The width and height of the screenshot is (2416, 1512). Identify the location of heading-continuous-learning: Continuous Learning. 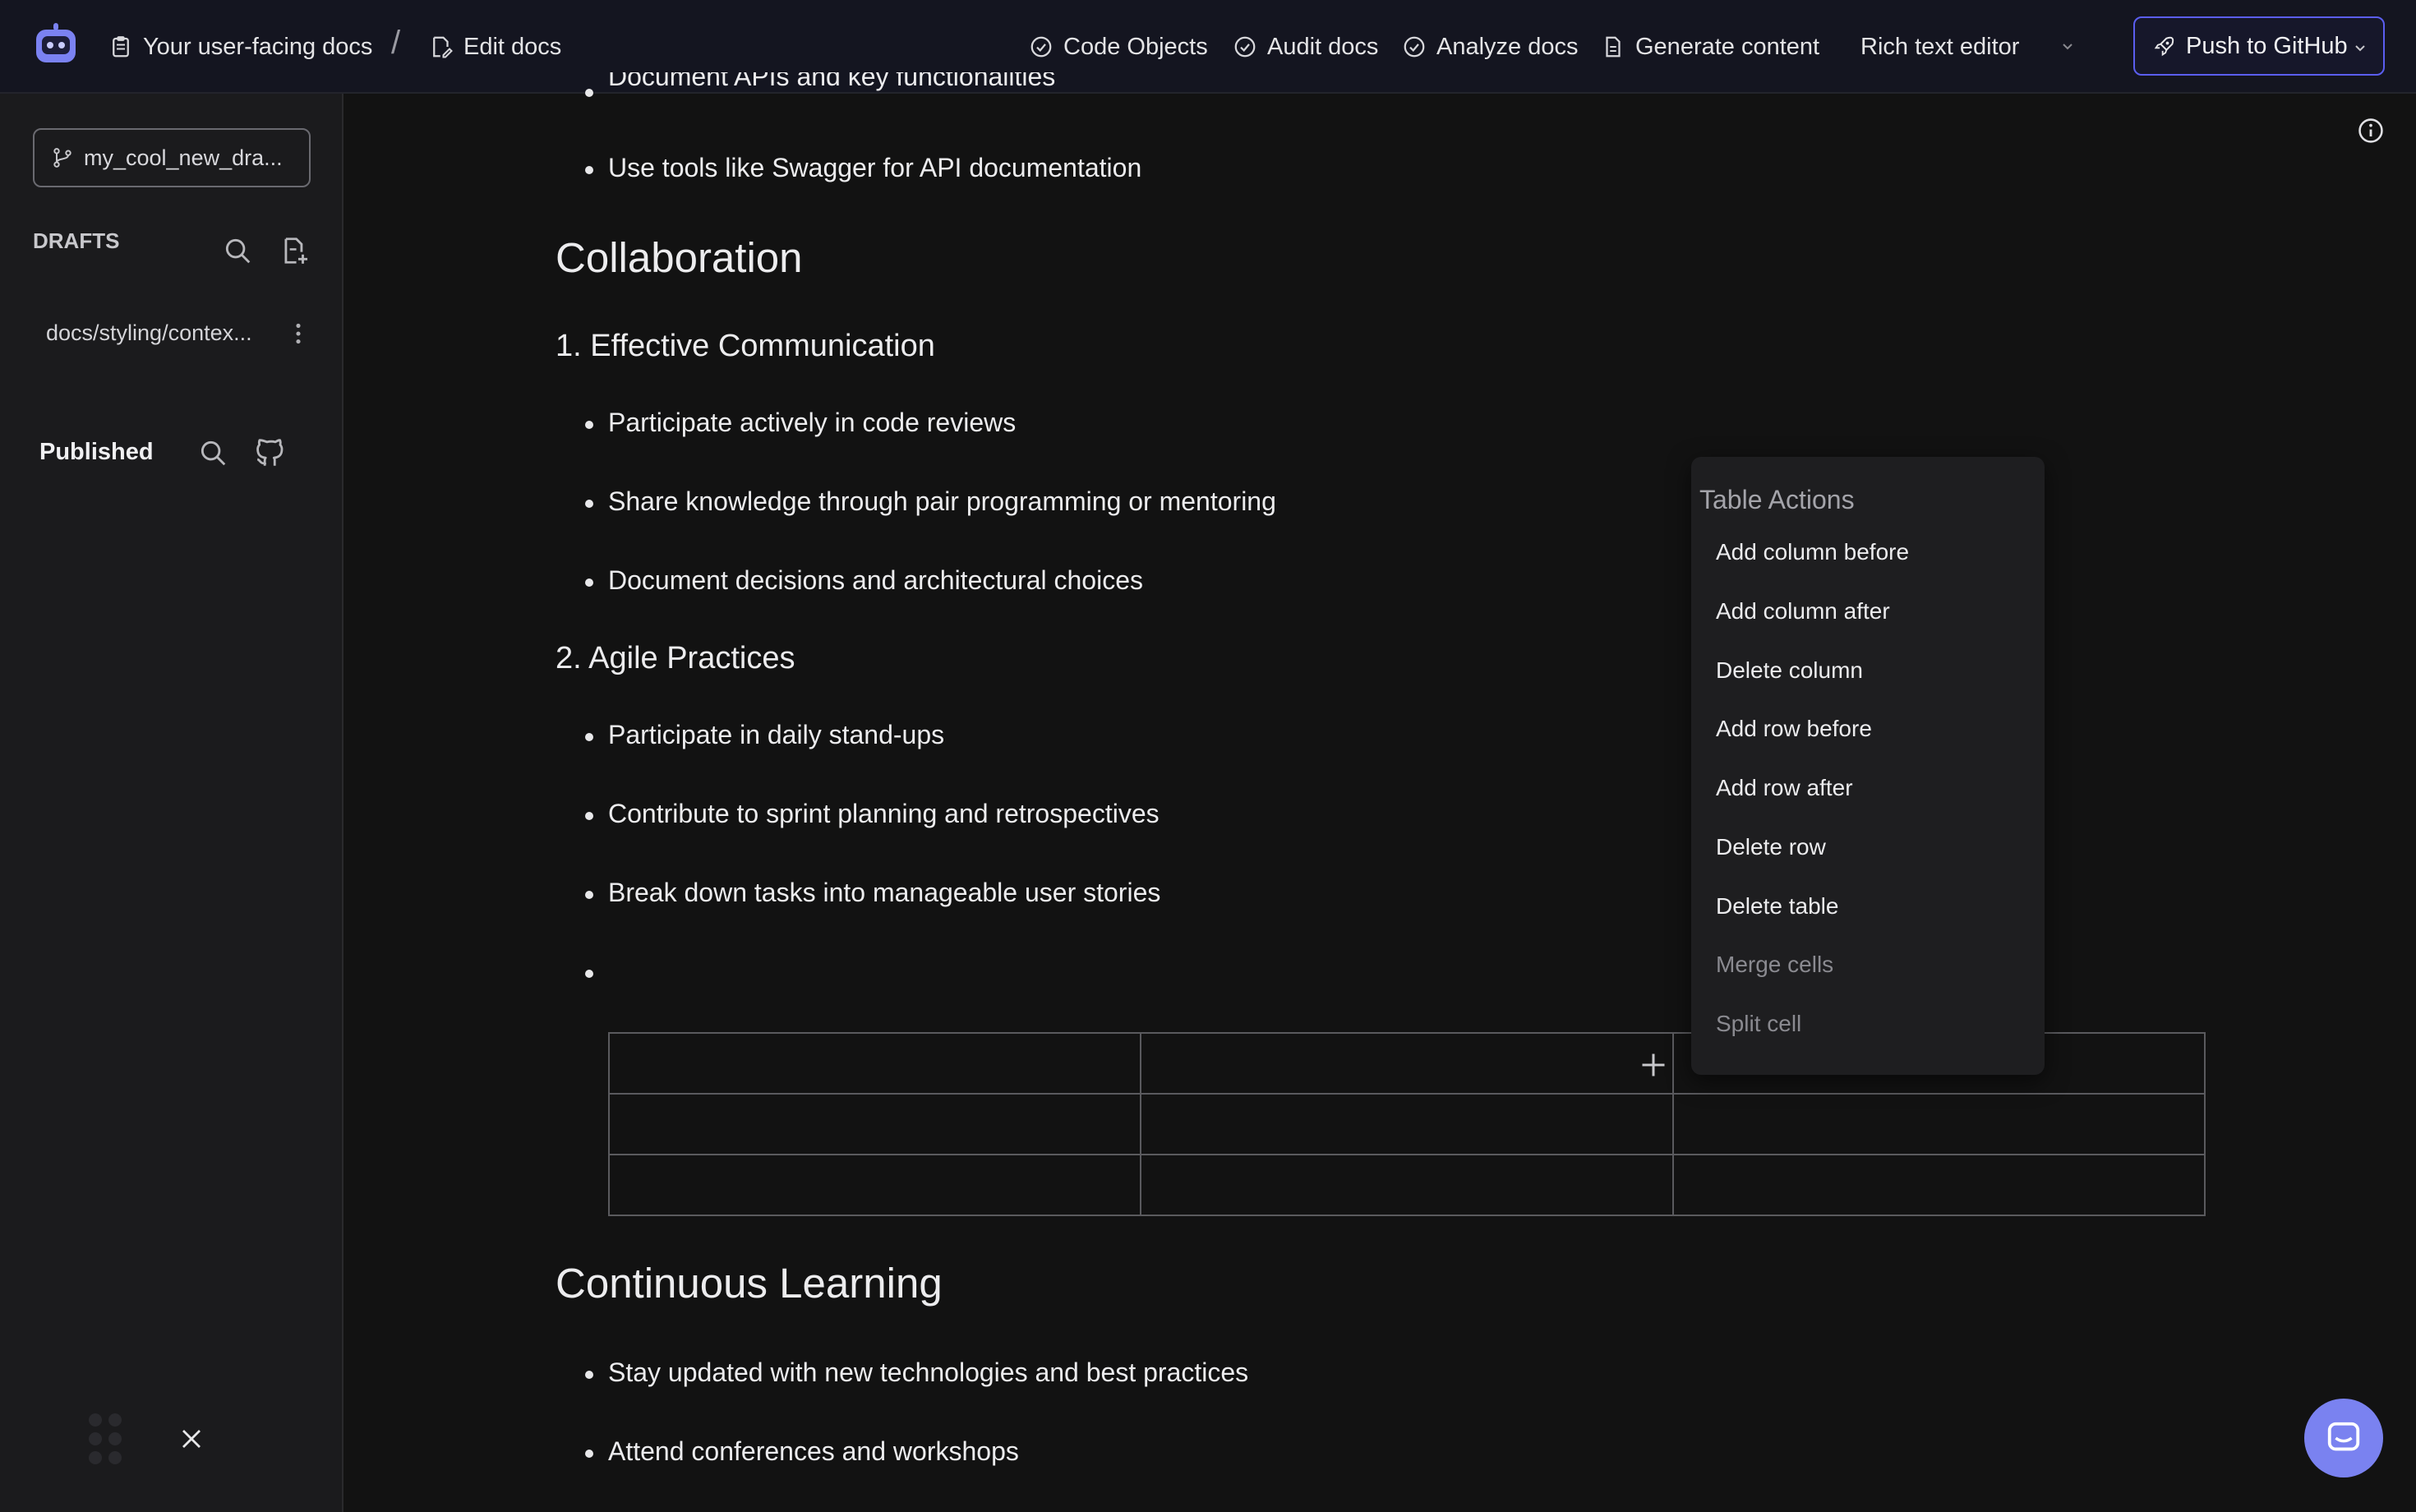
(749, 1283).